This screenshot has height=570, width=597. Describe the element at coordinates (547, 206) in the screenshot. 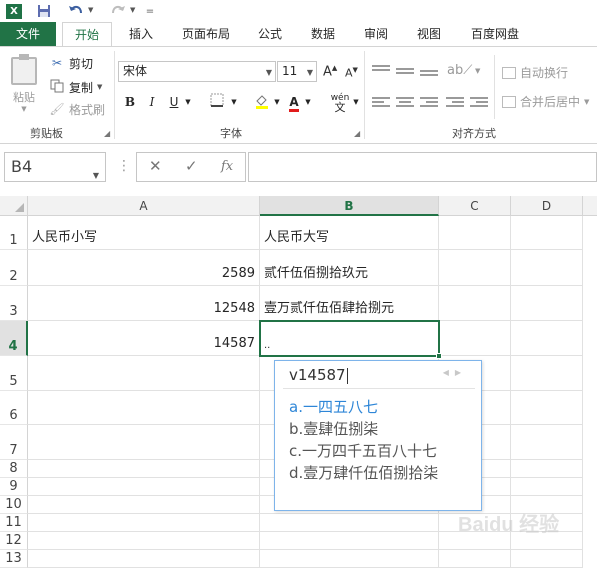

I see `column-header-d: D` at that location.